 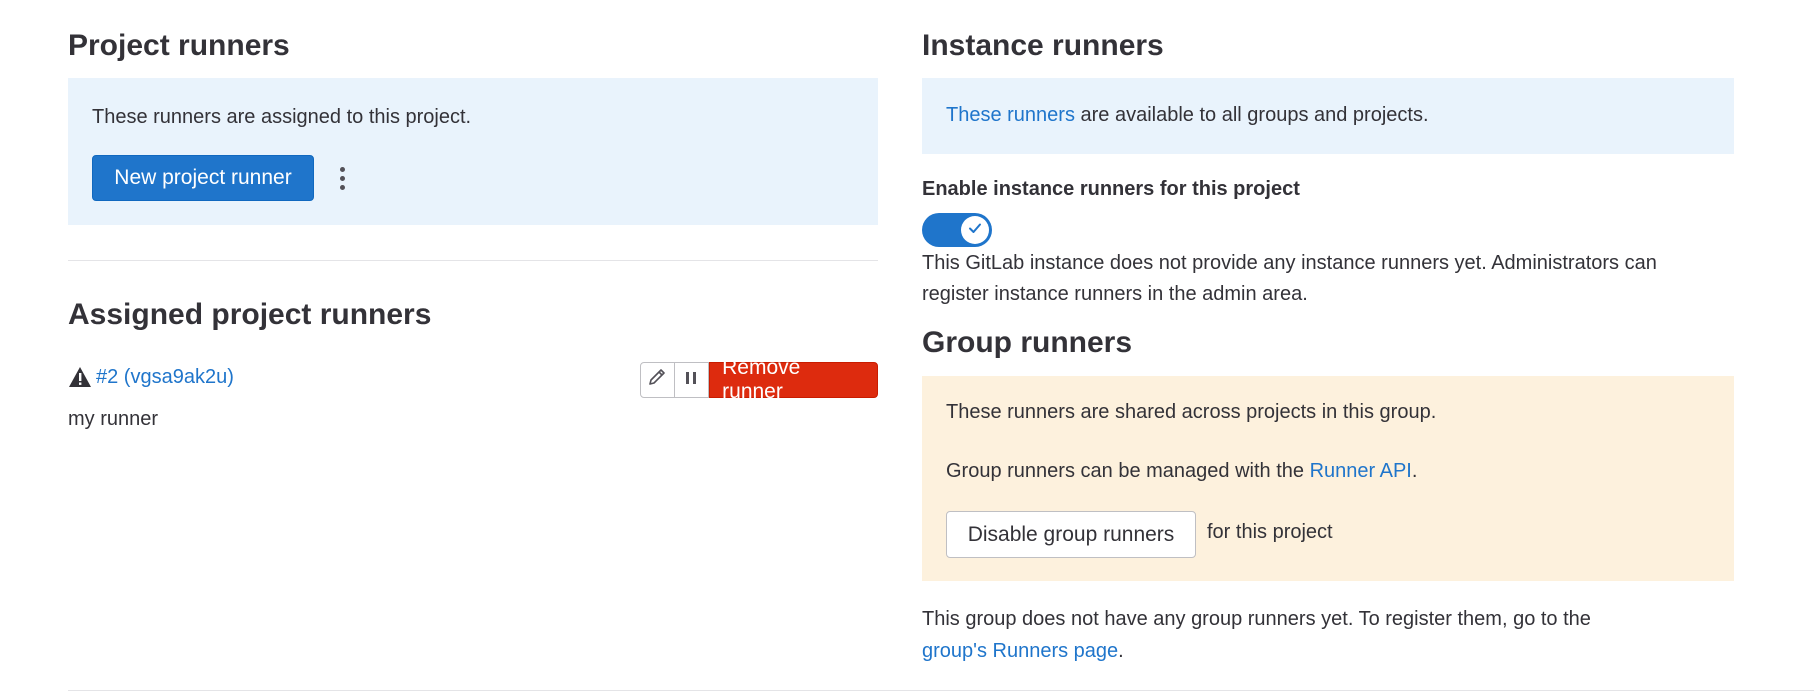 What do you see at coordinates (342, 178) in the screenshot?
I see `more-actions-icon` at bounding box center [342, 178].